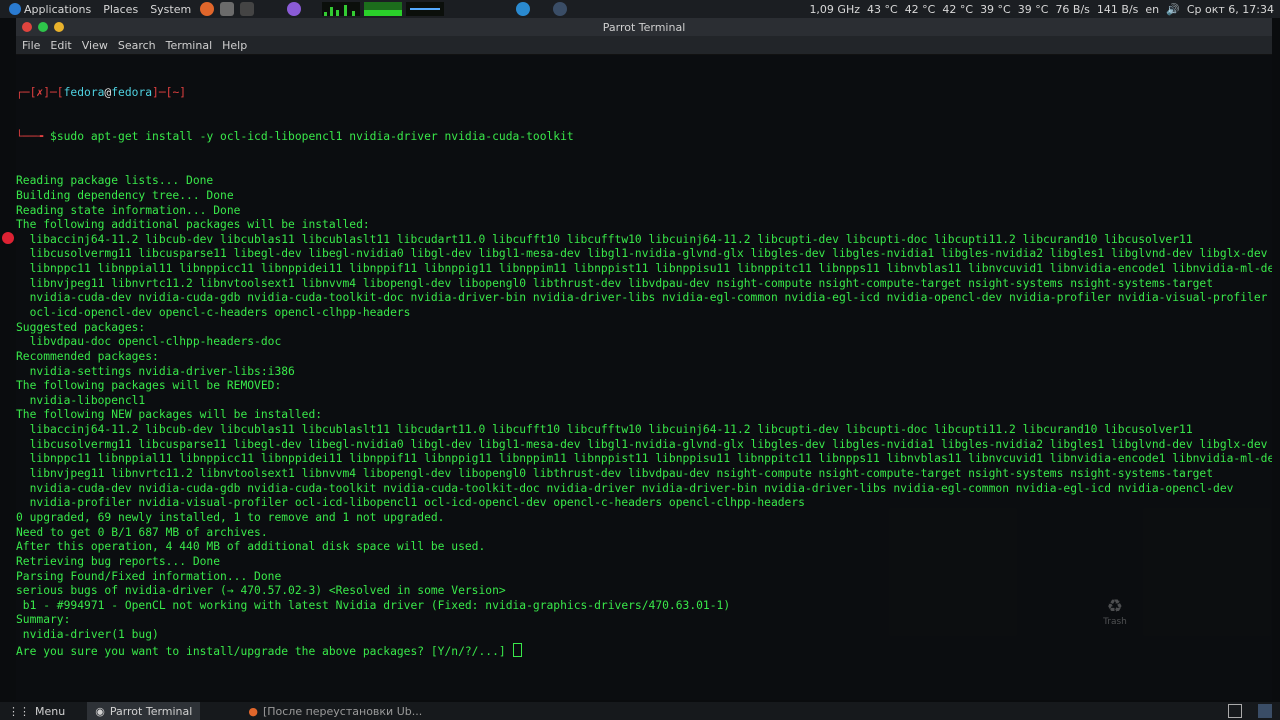 The height and width of the screenshot is (720, 1280). Describe the element at coordinates (383, 9) in the screenshot. I see `memory-graph` at that location.